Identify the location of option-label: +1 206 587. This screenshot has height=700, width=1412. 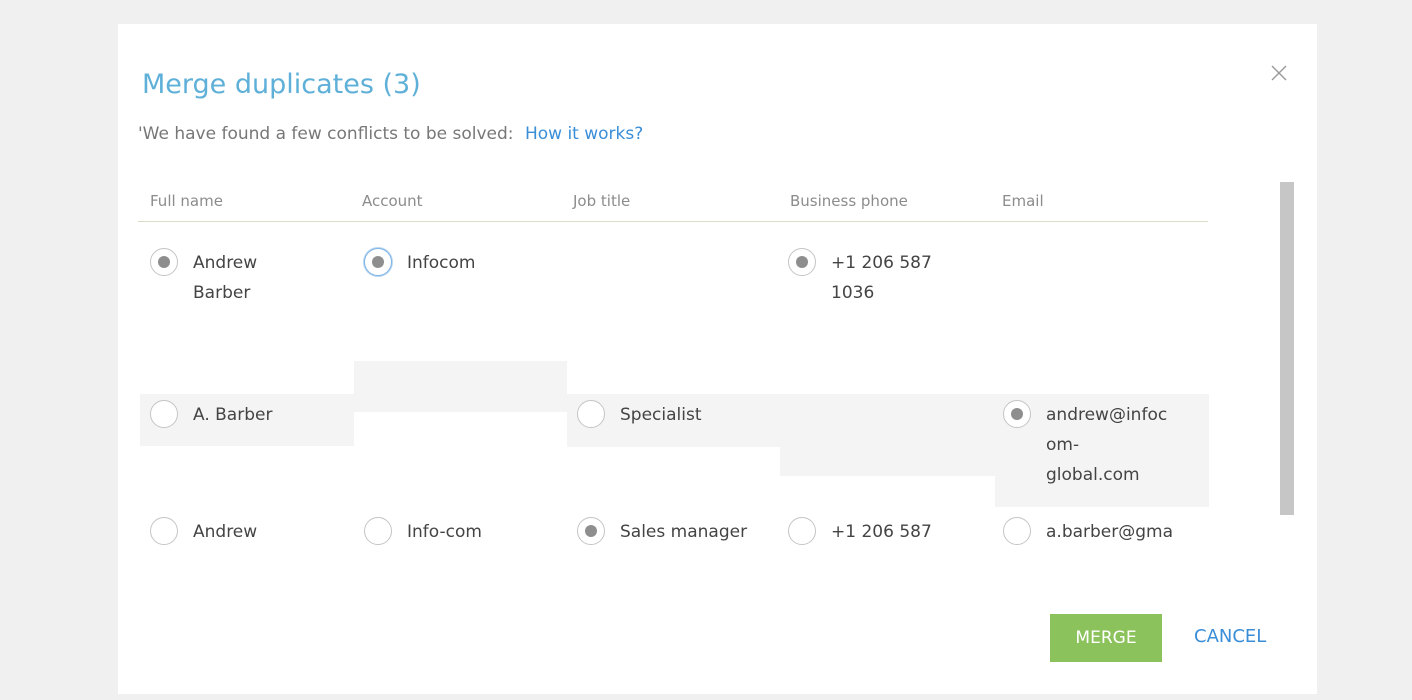
(881, 532).